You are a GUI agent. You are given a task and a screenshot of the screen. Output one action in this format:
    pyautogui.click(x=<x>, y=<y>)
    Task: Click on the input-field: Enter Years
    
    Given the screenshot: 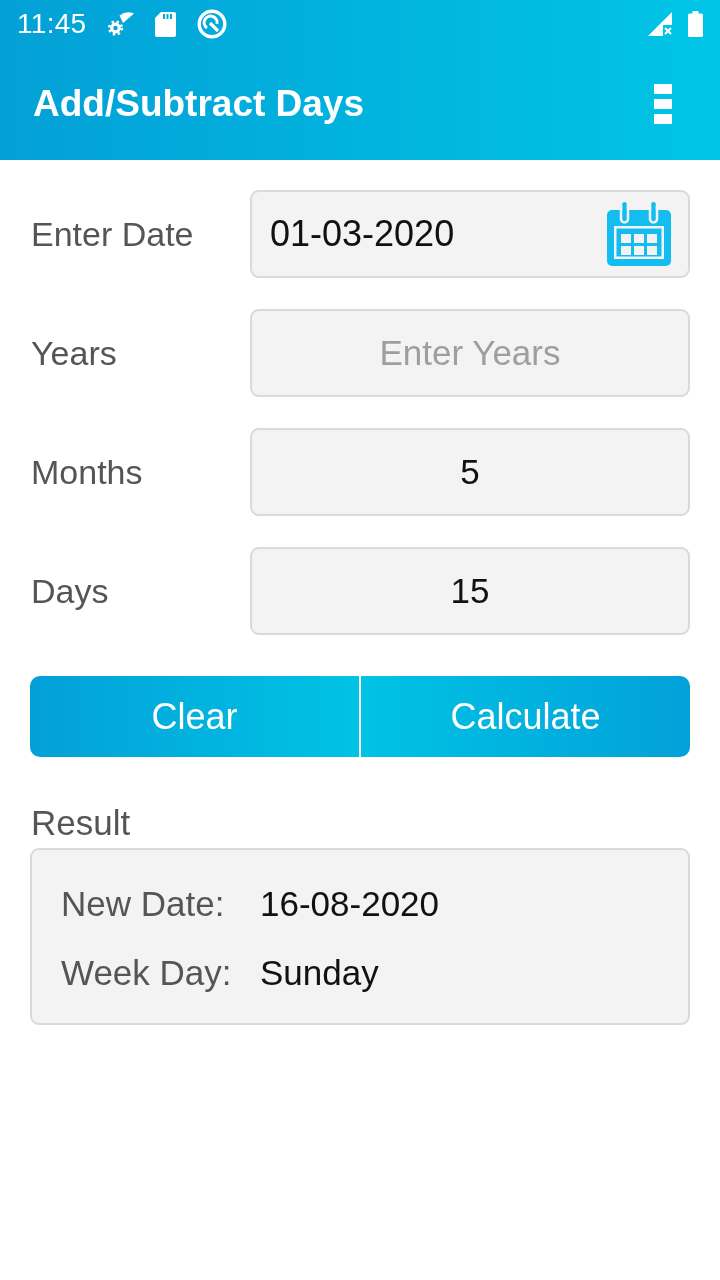 What is the action you would take?
    pyautogui.click(x=470, y=353)
    